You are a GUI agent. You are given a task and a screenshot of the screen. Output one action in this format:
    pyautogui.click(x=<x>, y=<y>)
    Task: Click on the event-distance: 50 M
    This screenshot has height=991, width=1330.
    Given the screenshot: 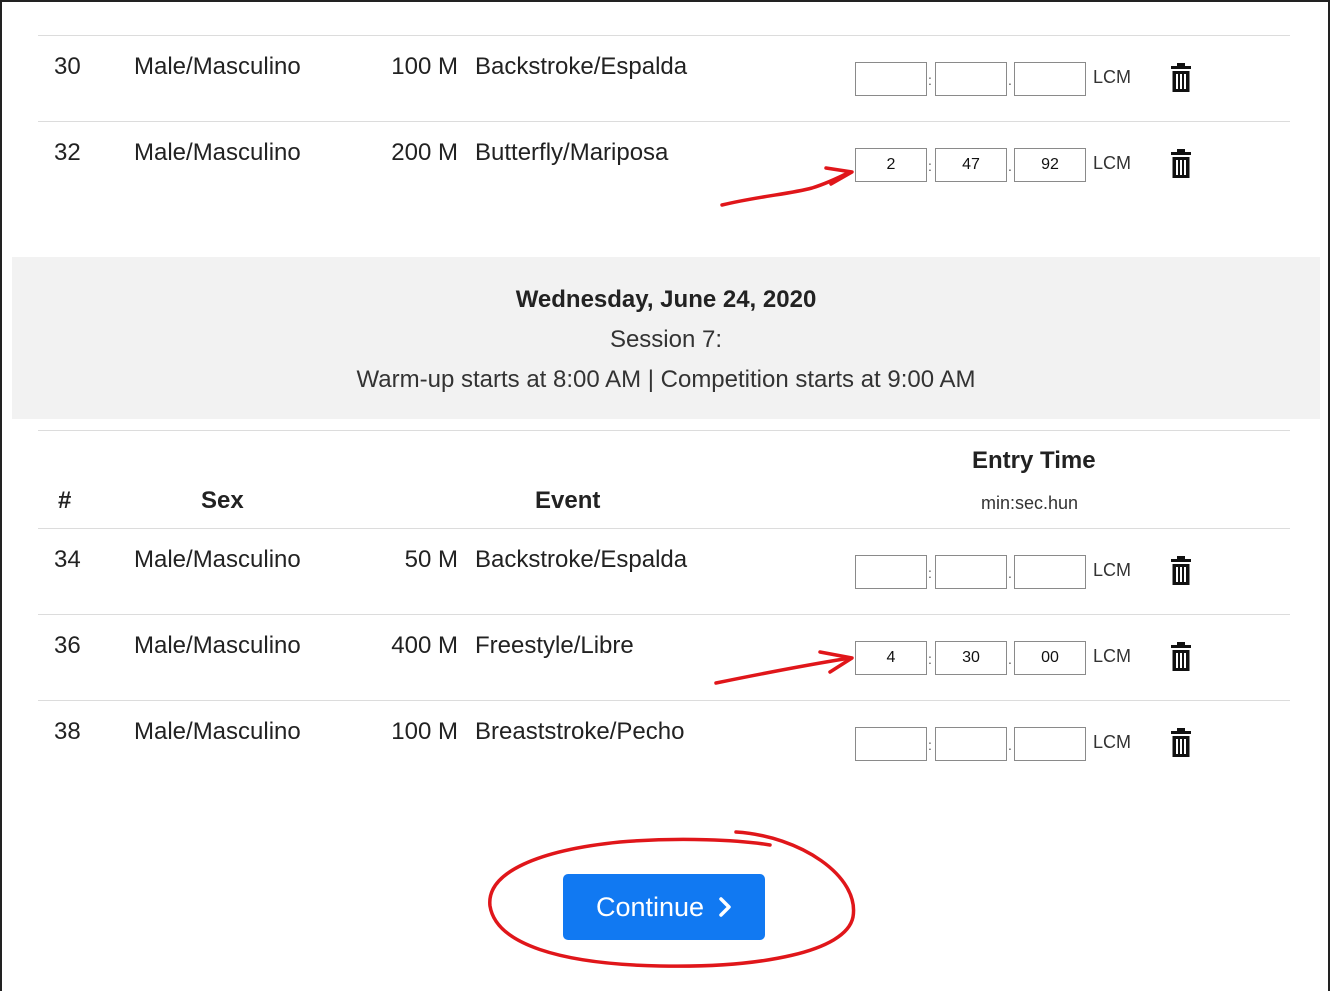 What is the action you would take?
    pyautogui.click(x=431, y=559)
    